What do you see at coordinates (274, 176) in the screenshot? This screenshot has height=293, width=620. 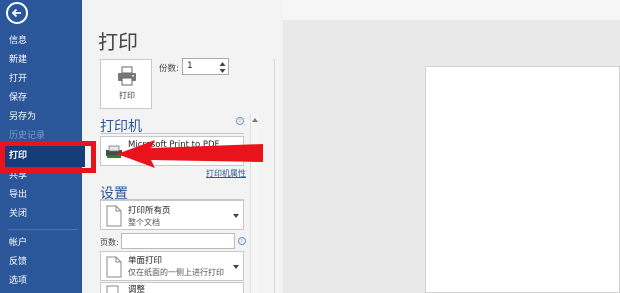 I see `pane-divider` at bounding box center [274, 176].